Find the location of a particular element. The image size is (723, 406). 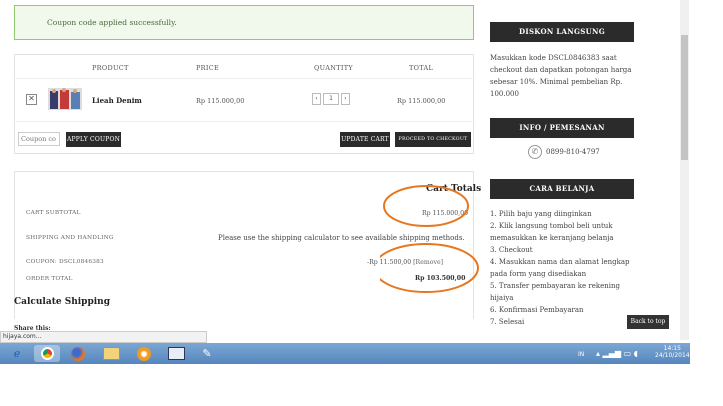

quantity-input: 1 is located at coordinates (331, 99).